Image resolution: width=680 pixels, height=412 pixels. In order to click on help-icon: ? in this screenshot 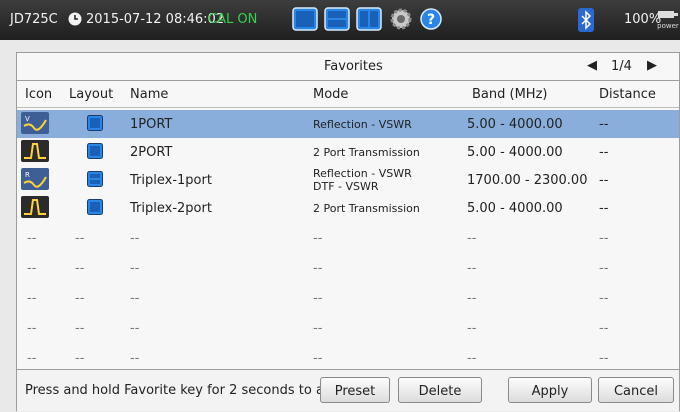, I will do `click(431, 19)`.